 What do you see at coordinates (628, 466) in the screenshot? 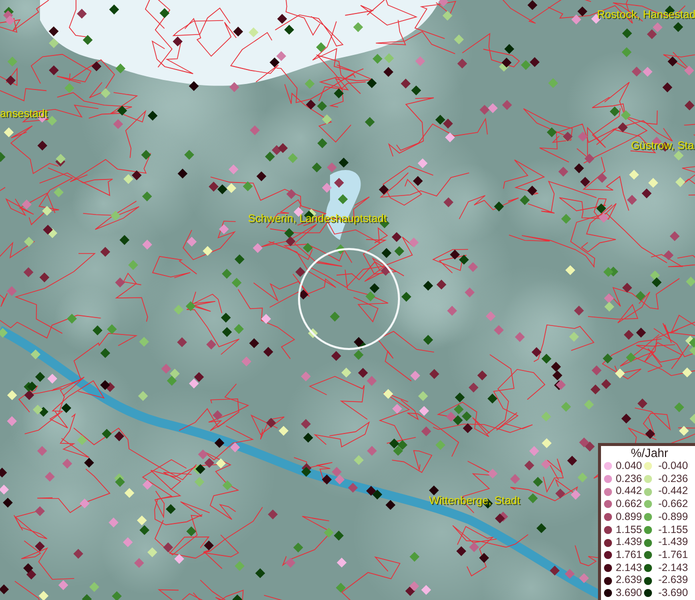
I see `legend-value: 0.040` at bounding box center [628, 466].